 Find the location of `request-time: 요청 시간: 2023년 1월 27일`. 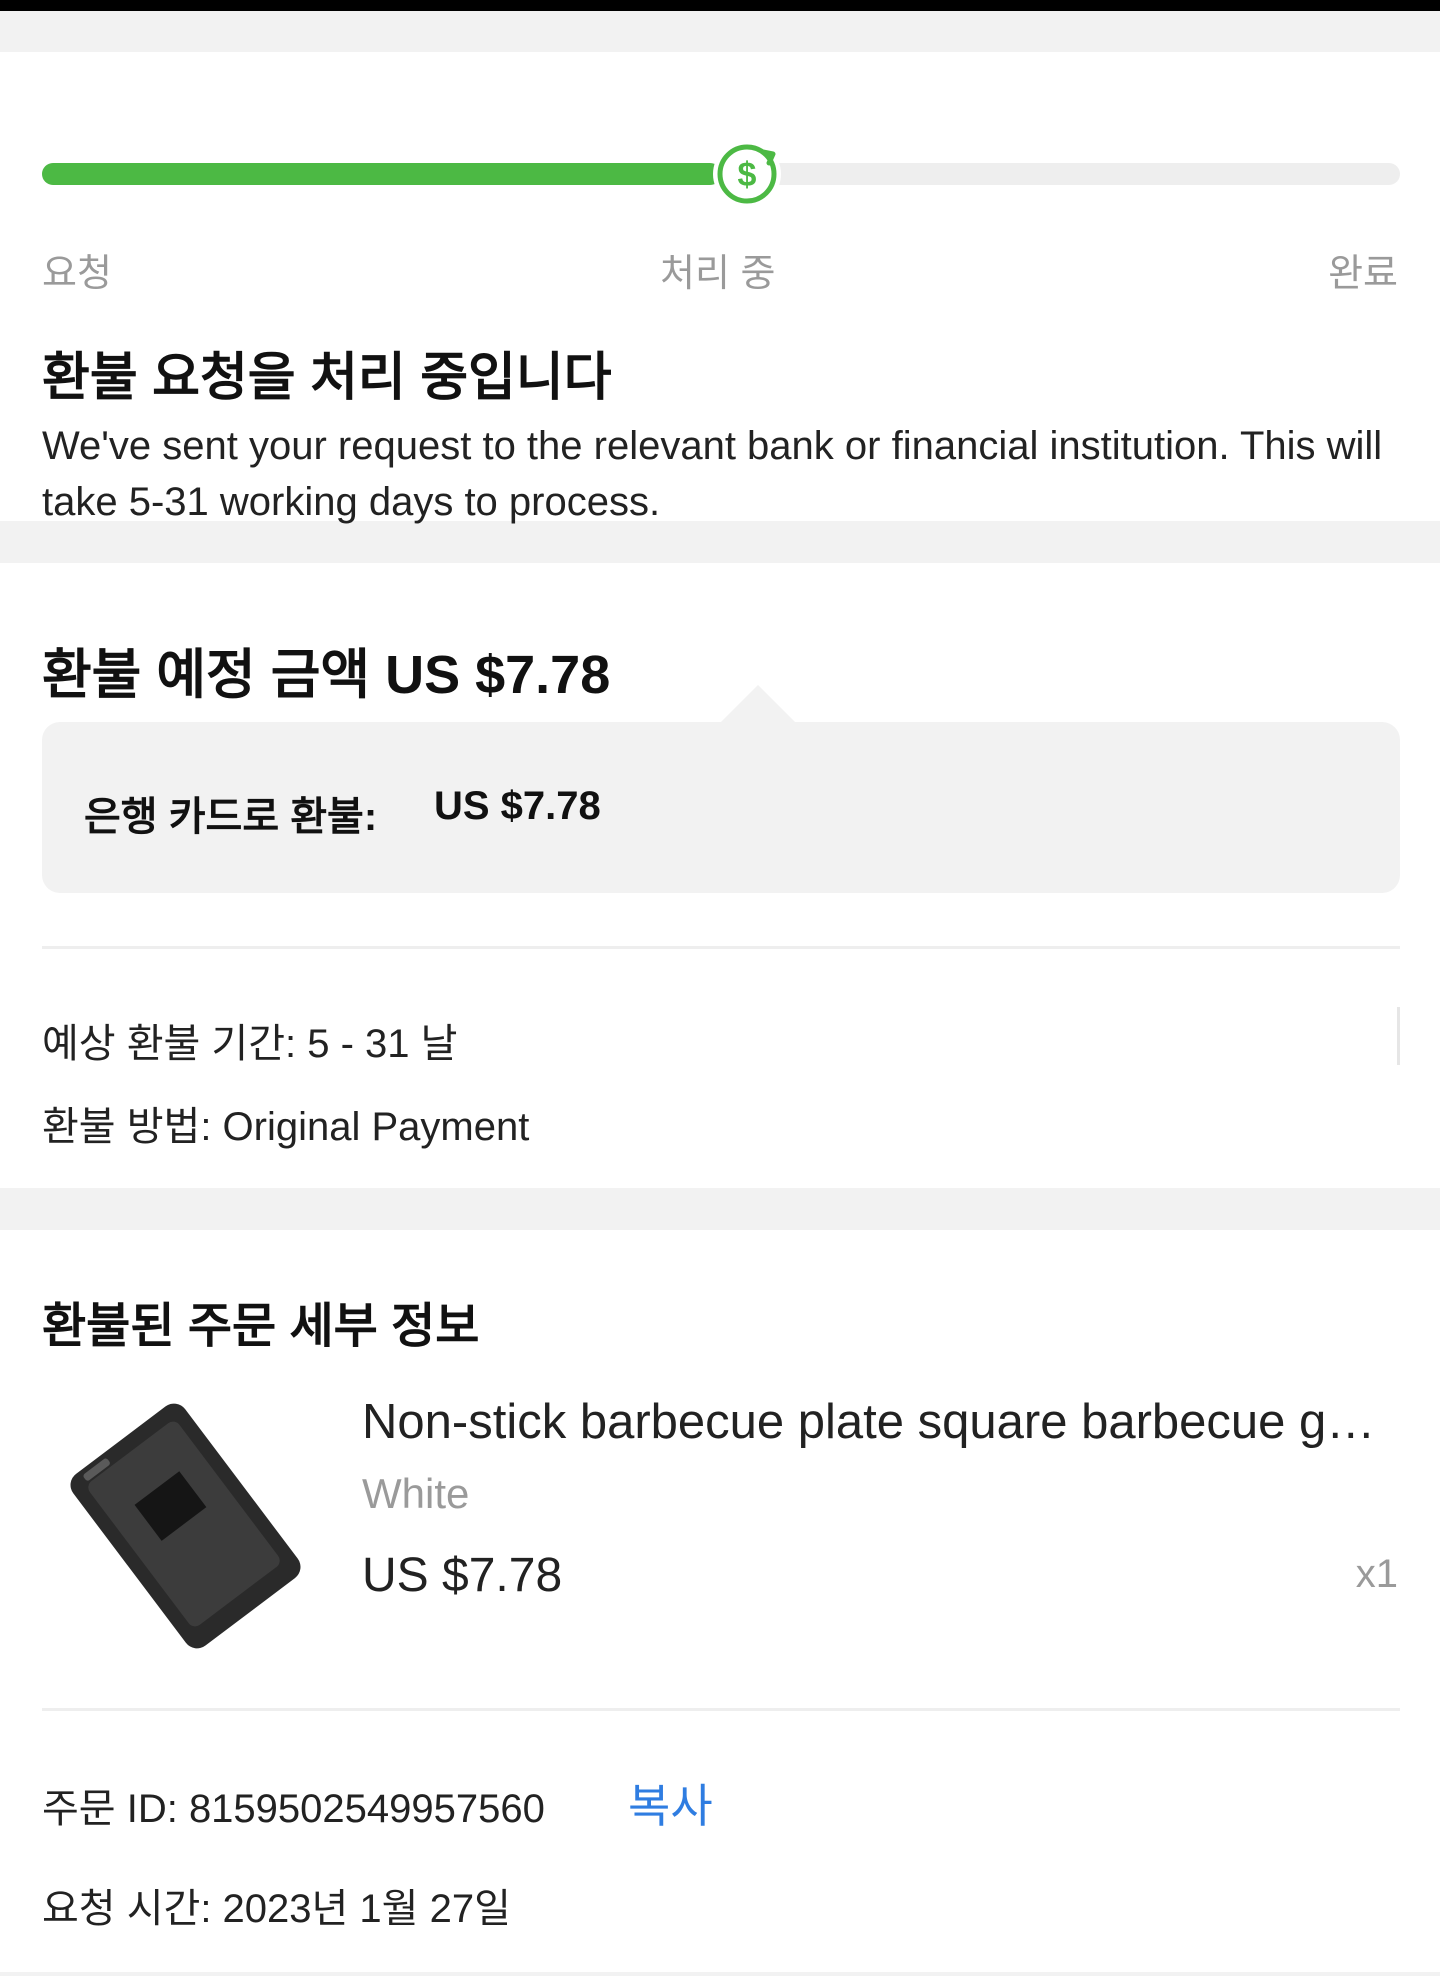

request-time: 요청 시간: 2023년 1월 27일 is located at coordinates (276, 1909).